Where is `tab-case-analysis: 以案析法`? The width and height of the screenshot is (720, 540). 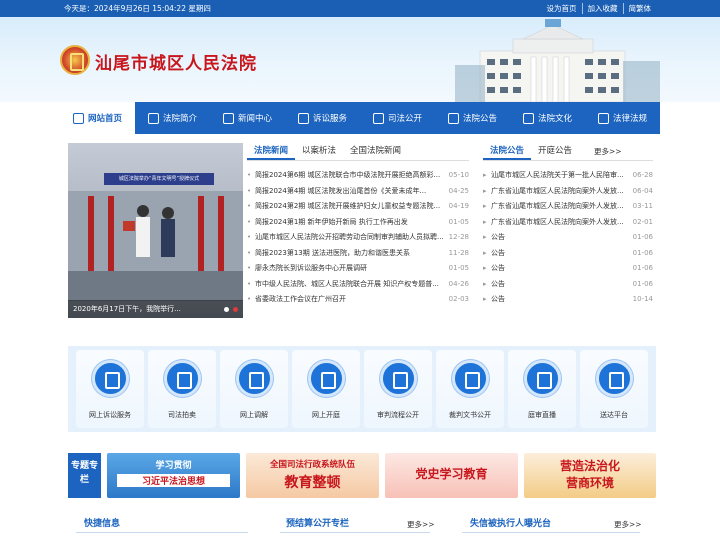 tab-case-analysis: 以案析法 is located at coordinates (319, 151).